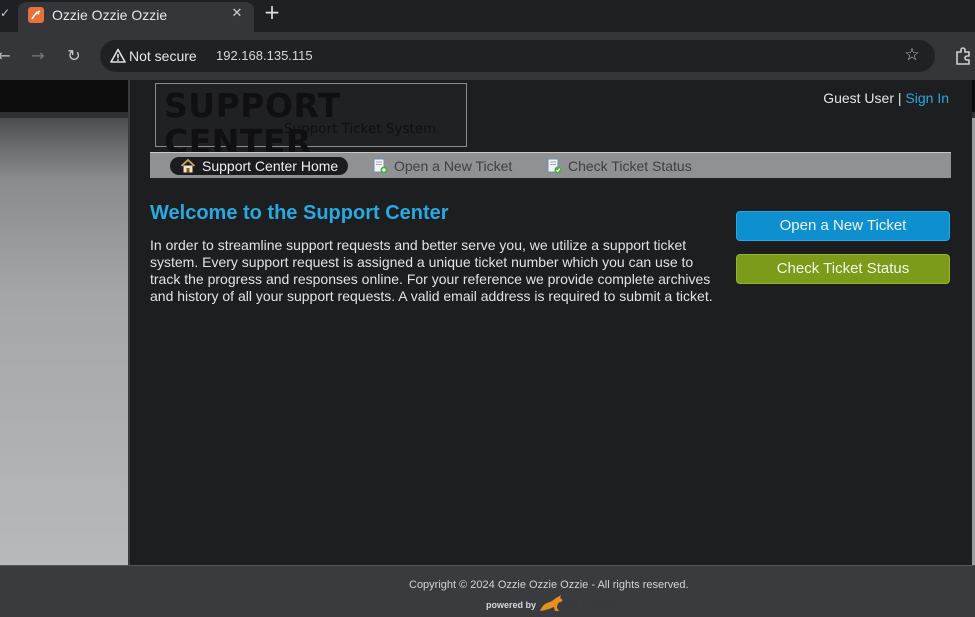 This screenshot has width=975, height=617. I want to click on nav-open-ticket: Open a New Ticket, so click(447, 166).